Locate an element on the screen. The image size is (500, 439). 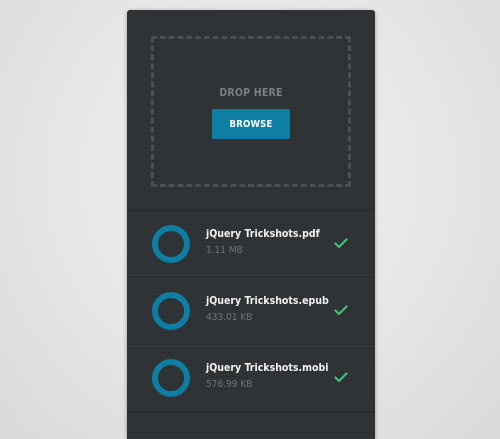
file-size: 576.99 KB is located at coordinates (229, 384).